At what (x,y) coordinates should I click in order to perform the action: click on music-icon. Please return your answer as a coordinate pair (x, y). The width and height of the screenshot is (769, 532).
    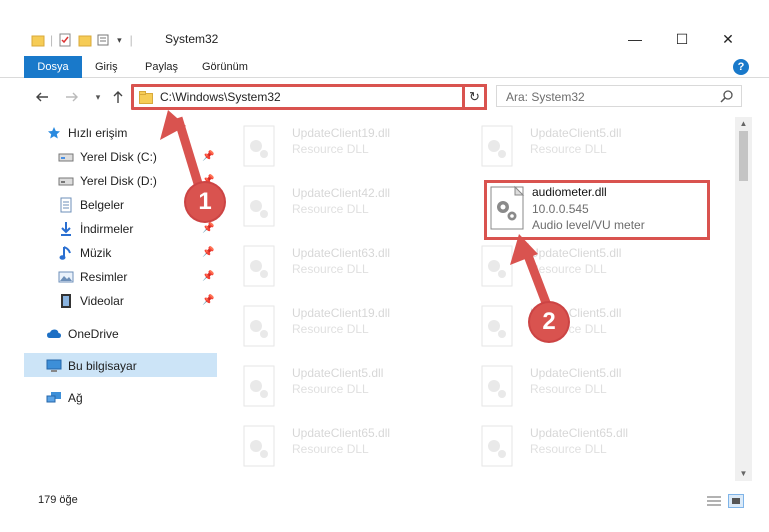
    Looking at the image, I should click on (66, 253).